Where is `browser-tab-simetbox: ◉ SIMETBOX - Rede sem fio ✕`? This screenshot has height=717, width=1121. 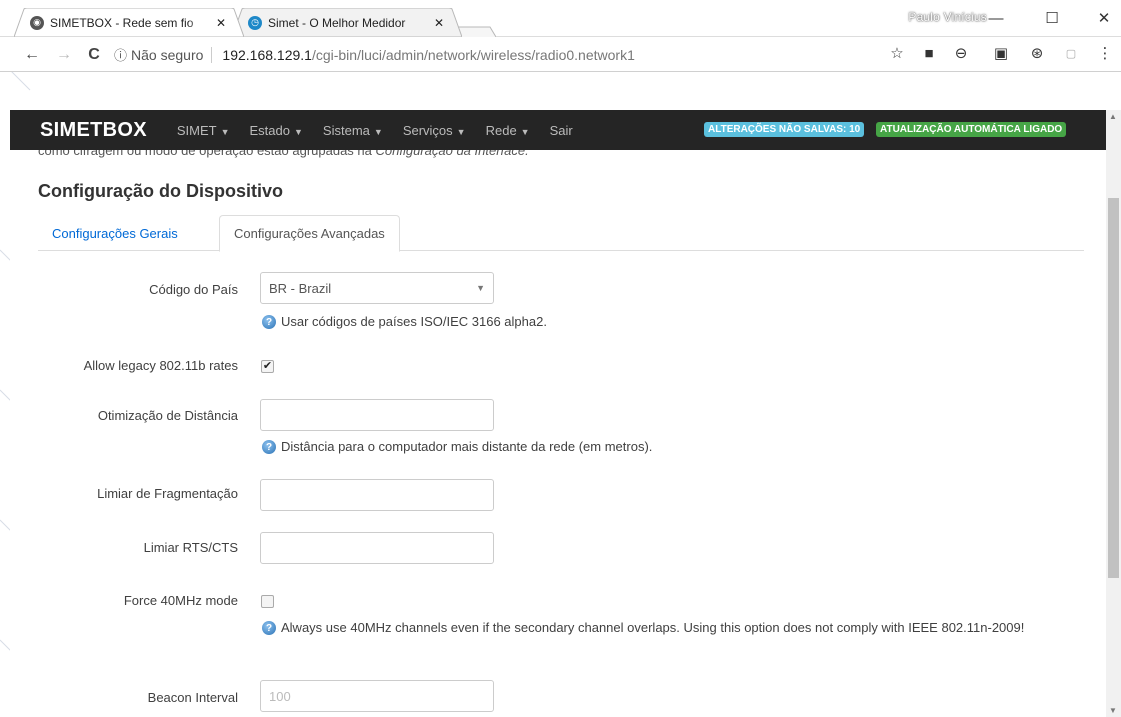 browser-tab-simetbox: ◉ SIMETBOX - Rede sem fio ✕ is located at coordinates (129, 22).